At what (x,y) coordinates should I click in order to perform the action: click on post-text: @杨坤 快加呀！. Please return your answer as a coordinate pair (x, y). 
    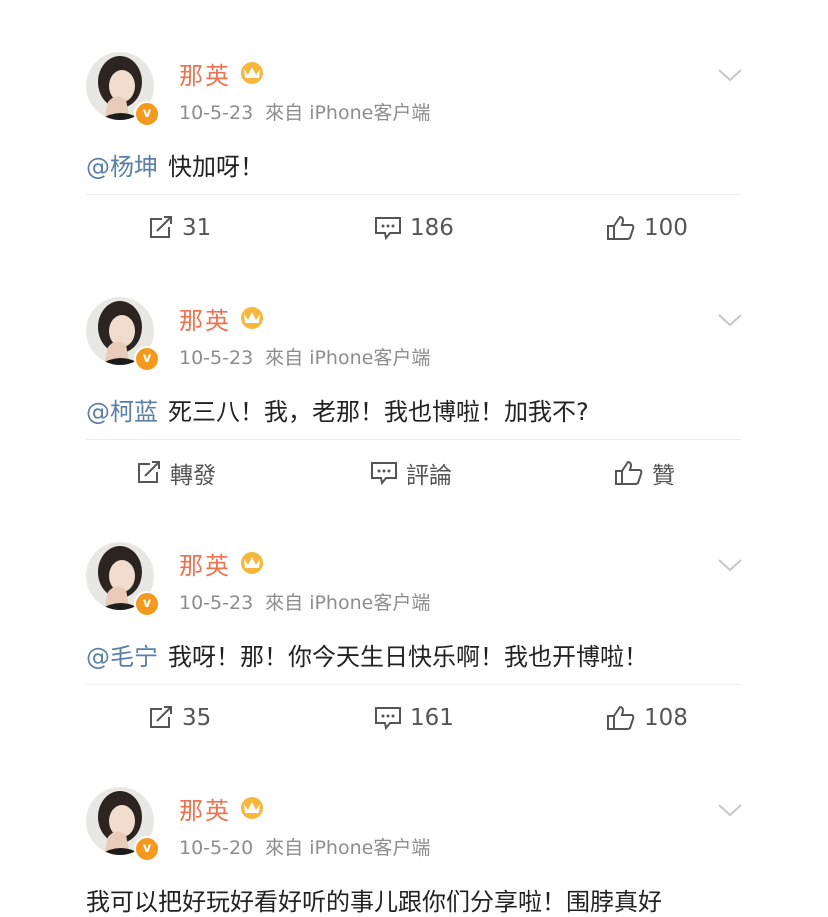
    Looking at the image, I should click on (175, 164).